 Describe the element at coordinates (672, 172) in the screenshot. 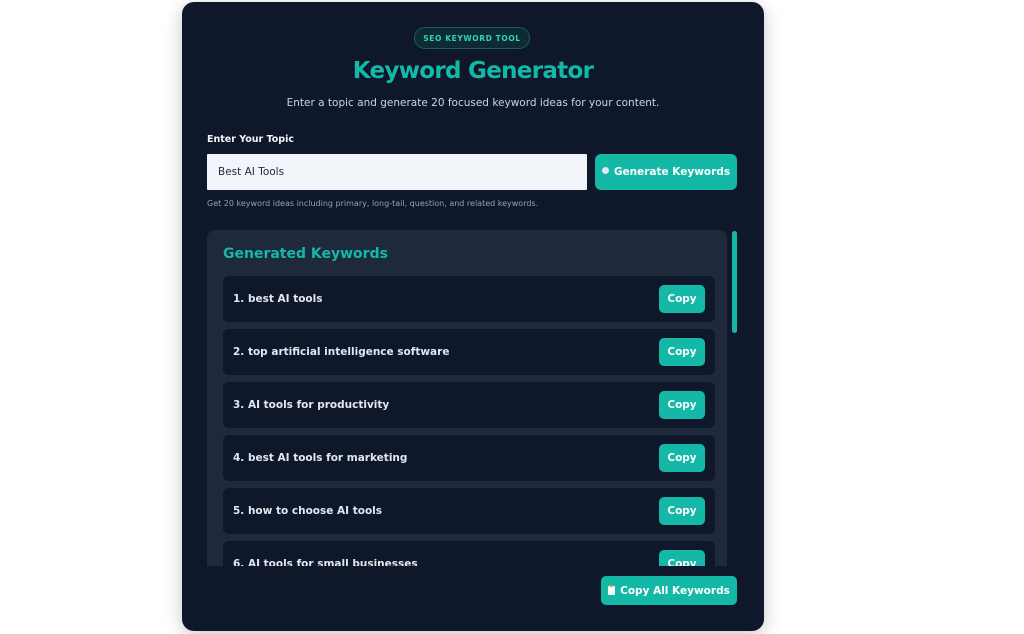

I see `generate-keywords-label: Generate Keywords` at that location.